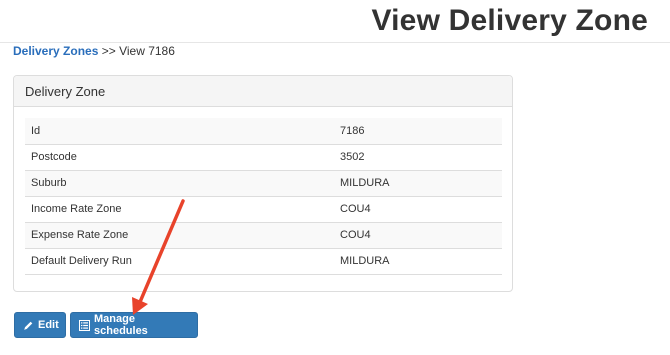  I want to click on pencil-icon, so click(28, 325).